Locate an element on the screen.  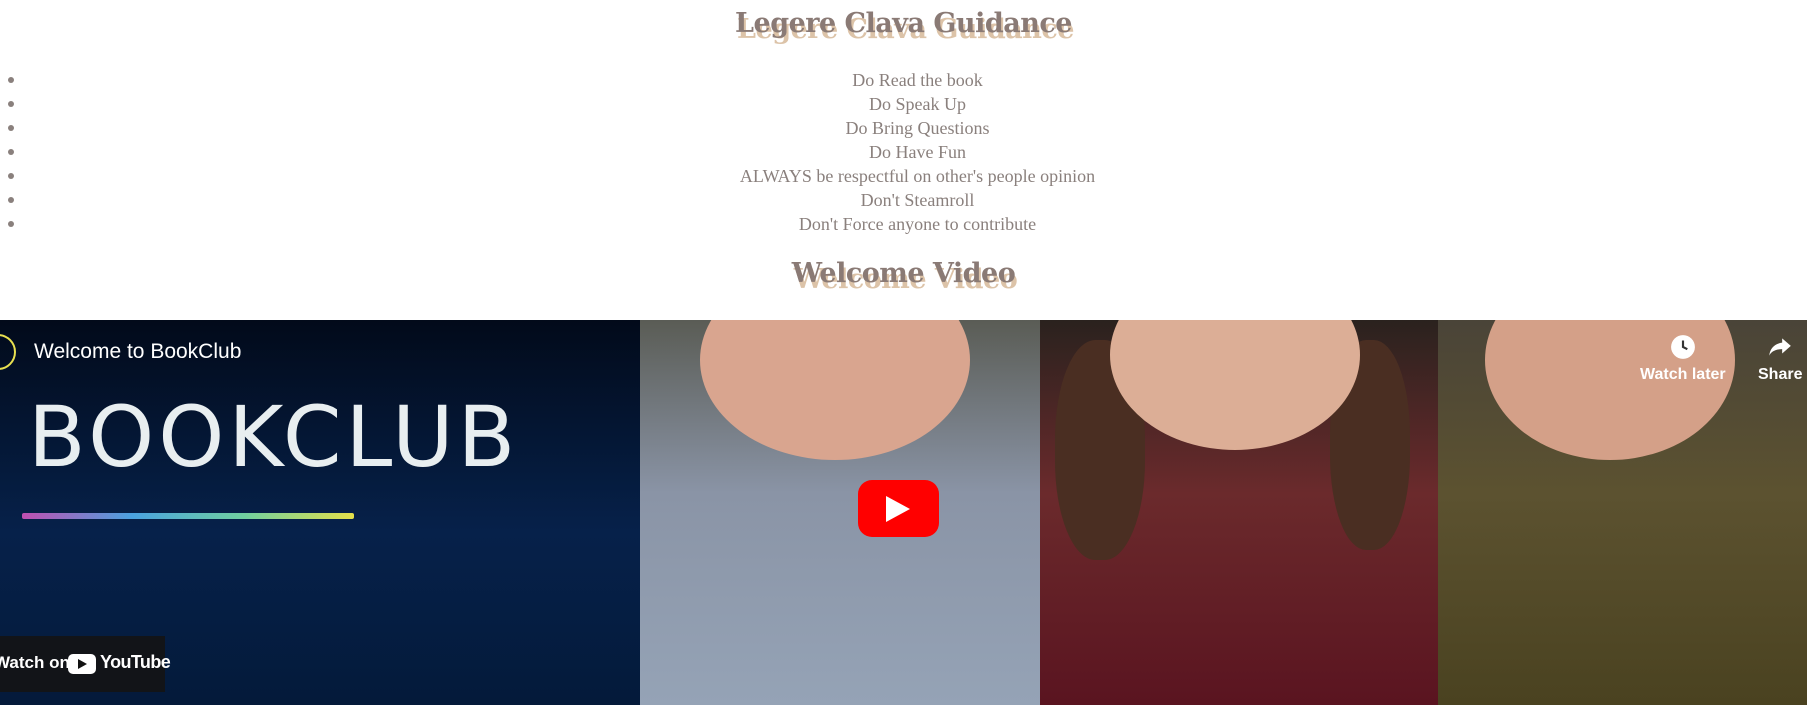
list-item: Don't Force anyone to contribute is located at coordinates (903, 224).